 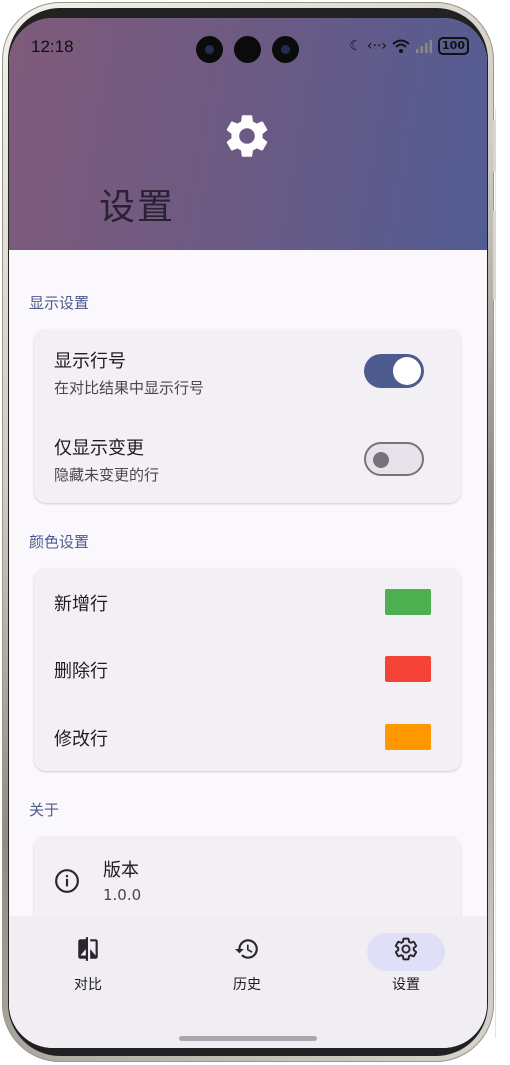 I want to click on volume-button, so click(x=494, y=146).